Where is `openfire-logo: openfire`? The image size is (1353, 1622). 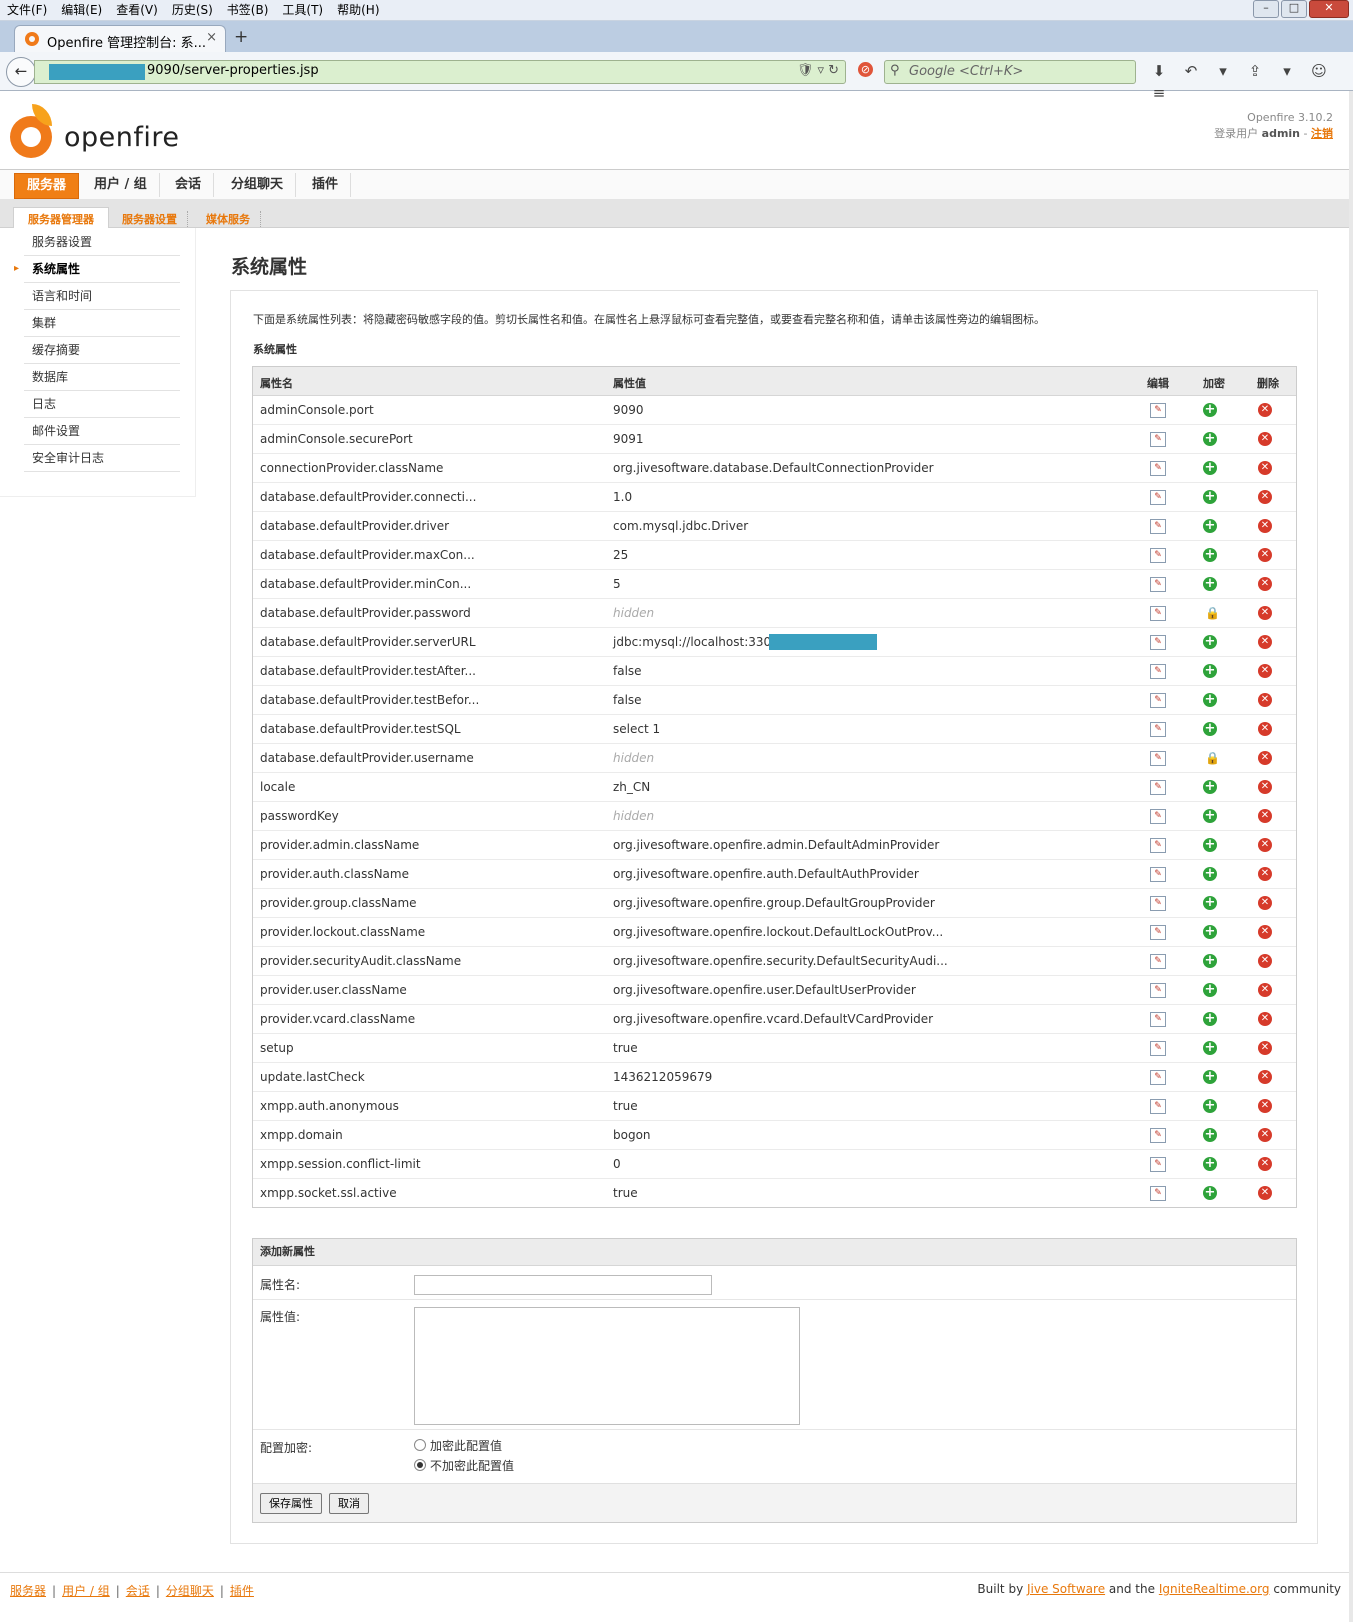
openfire-logo: openfire is located at coordinates (100, 134).